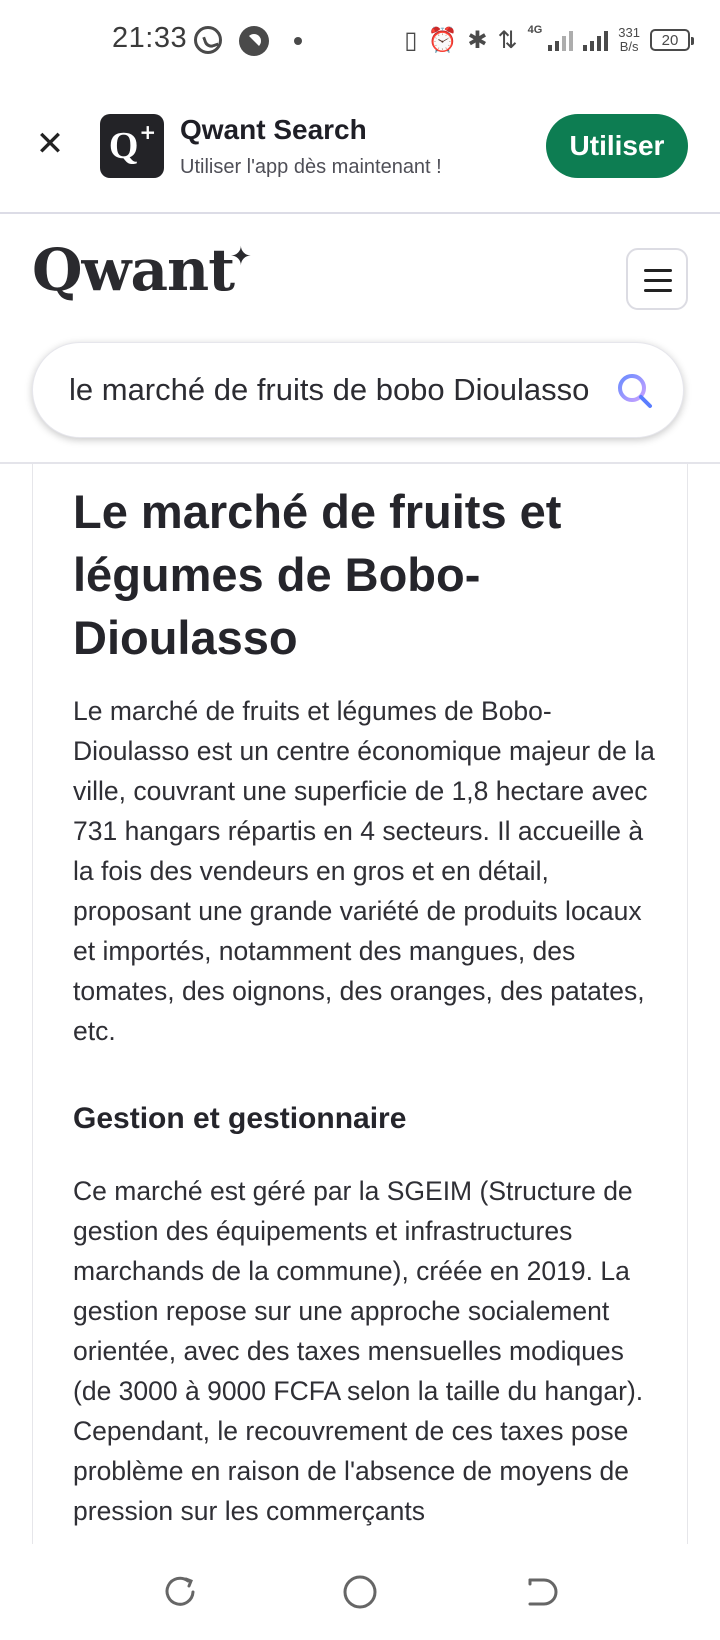 Image resolution: width=720 pixels, height=1640 pixels. Describe the element at coordinates (507, 40) in the screenshot. I see `data-arrows-icon: ⇅` at that location.